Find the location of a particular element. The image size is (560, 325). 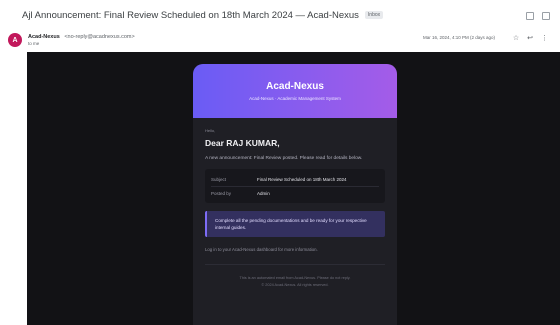

detail-key: Subject is located at coordinates (219, 179).